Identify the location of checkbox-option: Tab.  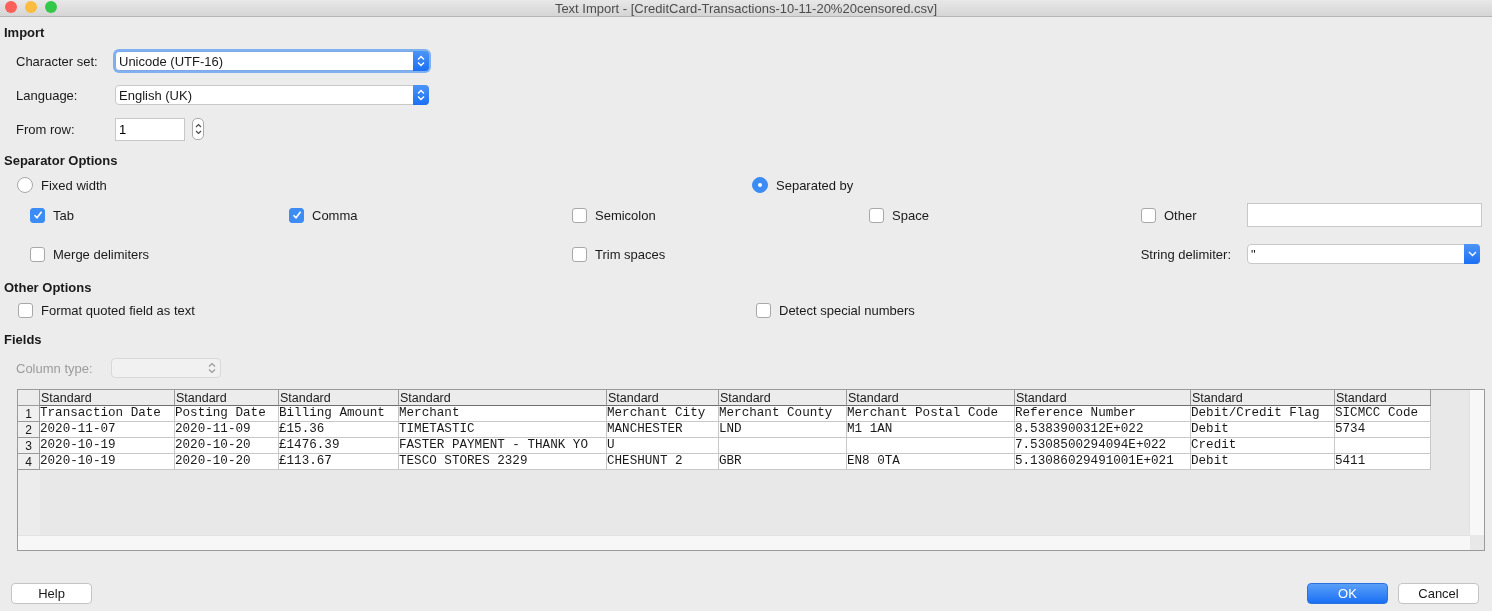
(159, 215).